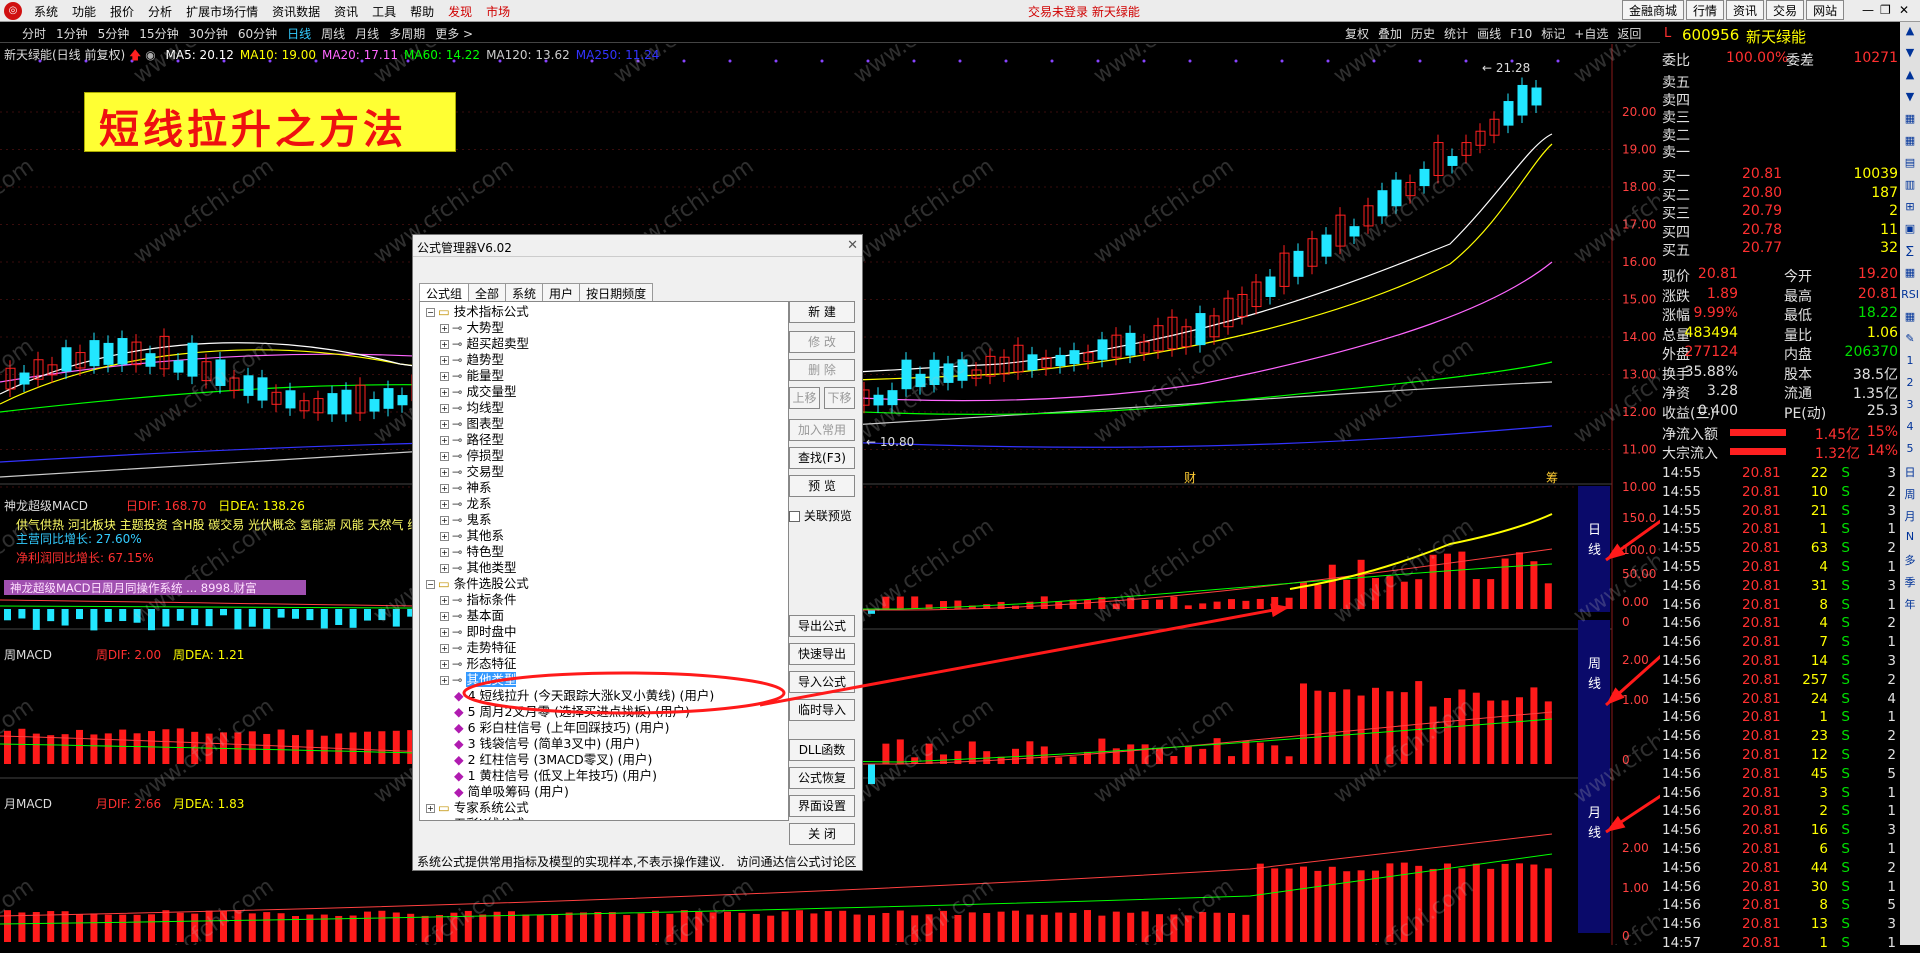  I want to click on menu-item-3: 分析, so click(160, 12).